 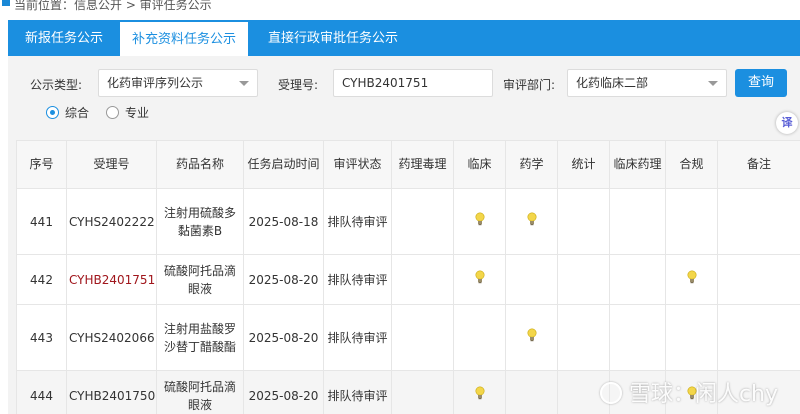 What do you see at coordinates (691, 164) in the screenshot?
I see `col-header-compliance: 合规` at bounding box center [691, 164].